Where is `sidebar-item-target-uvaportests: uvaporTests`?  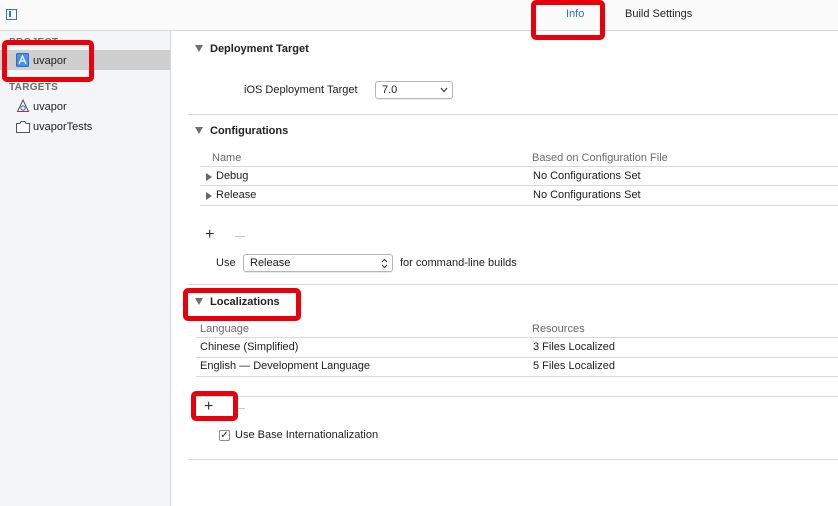 sidebar-item-target-uvaportests: uvaporTests is located at coordinates (62, 127).